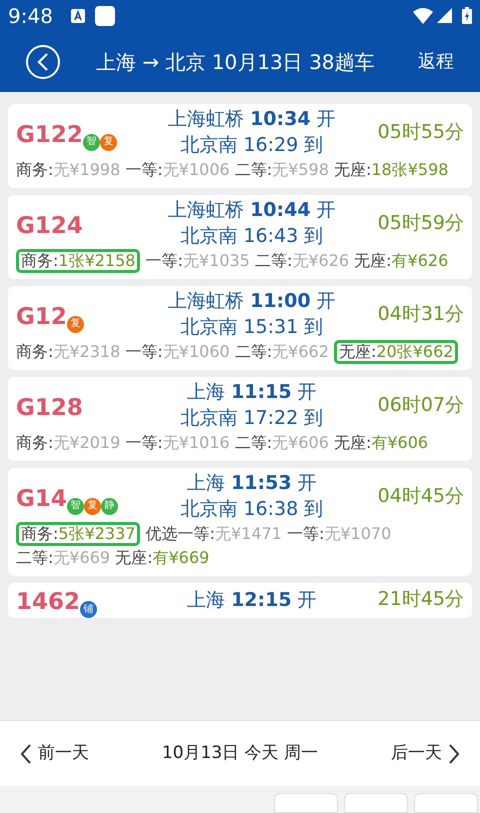  I want to click on clock: 9:48, so click(30, 16).